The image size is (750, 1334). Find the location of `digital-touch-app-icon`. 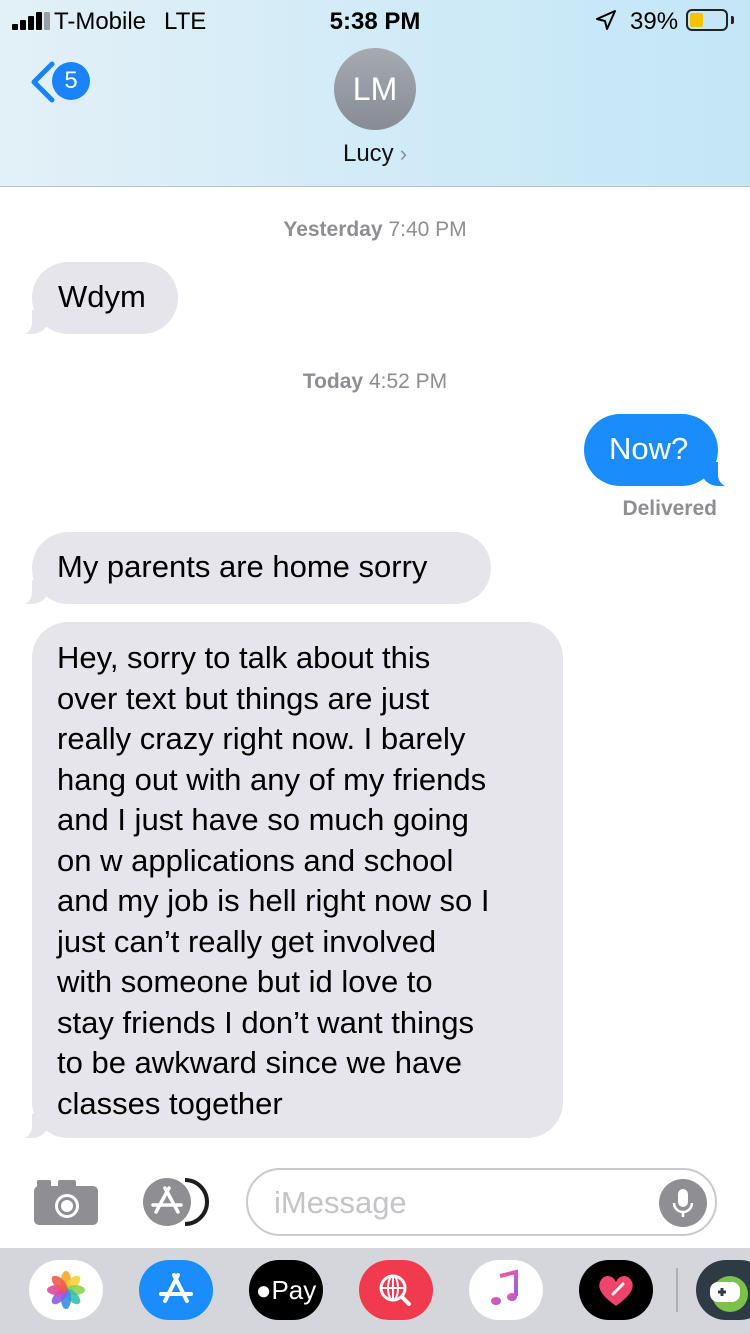

digital-touch-app-icon is located at coordinates (616, 1290).